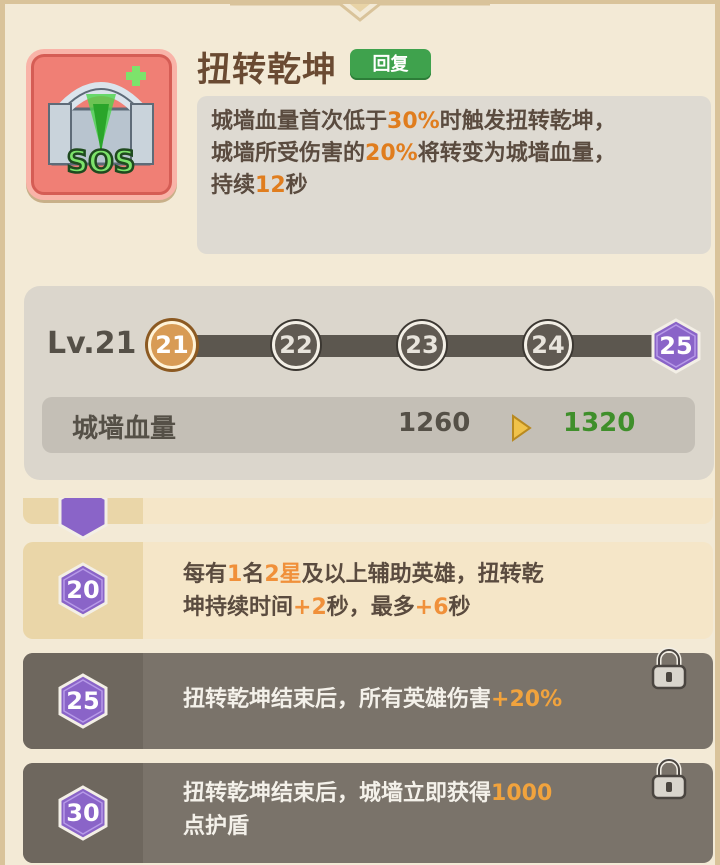 This screenshot has height=865, width=720. I want to click on level-hex-icon: 30, so click(83, 813).